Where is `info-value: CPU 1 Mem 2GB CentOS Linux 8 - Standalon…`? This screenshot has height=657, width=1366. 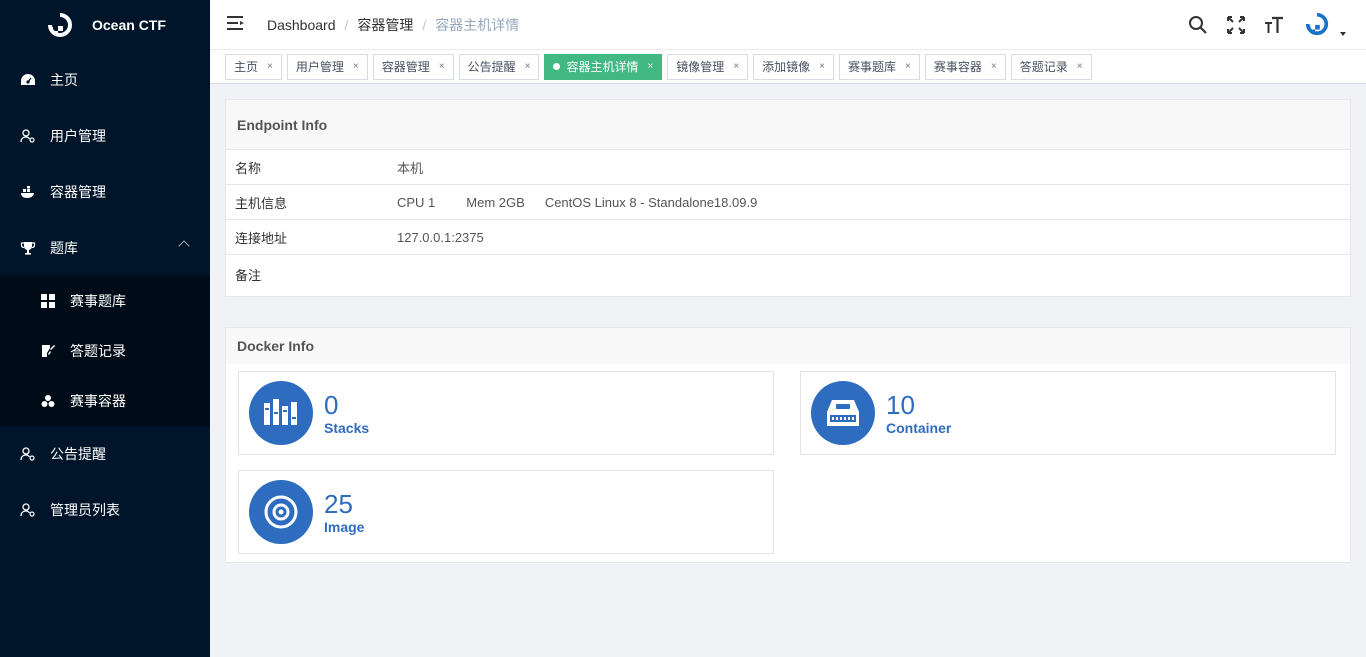
info-value: CPU 1 Mem 2GB CentOS Linux 8 - Standalon… is located at coordinates (592, 202).